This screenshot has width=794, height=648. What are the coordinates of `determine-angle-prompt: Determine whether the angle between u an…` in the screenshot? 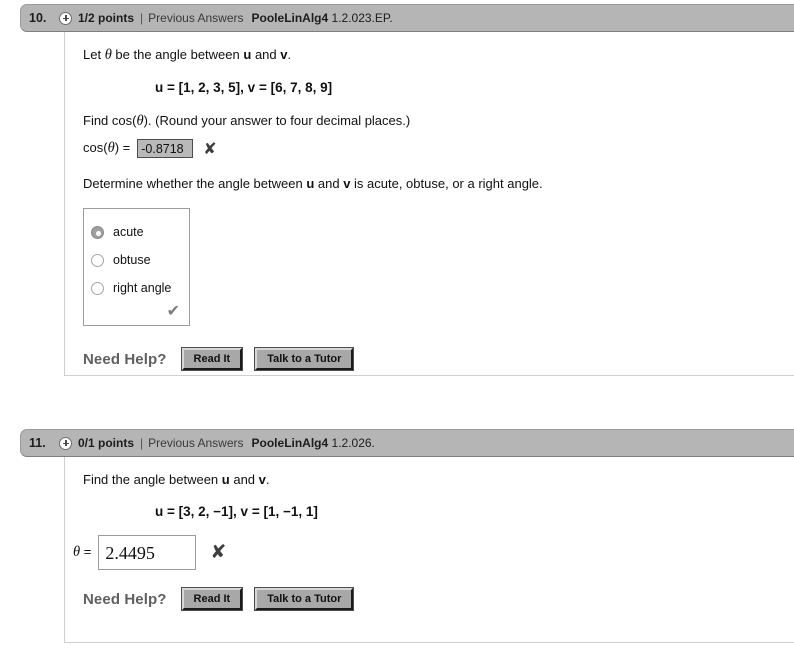 It's located at (438, 183).